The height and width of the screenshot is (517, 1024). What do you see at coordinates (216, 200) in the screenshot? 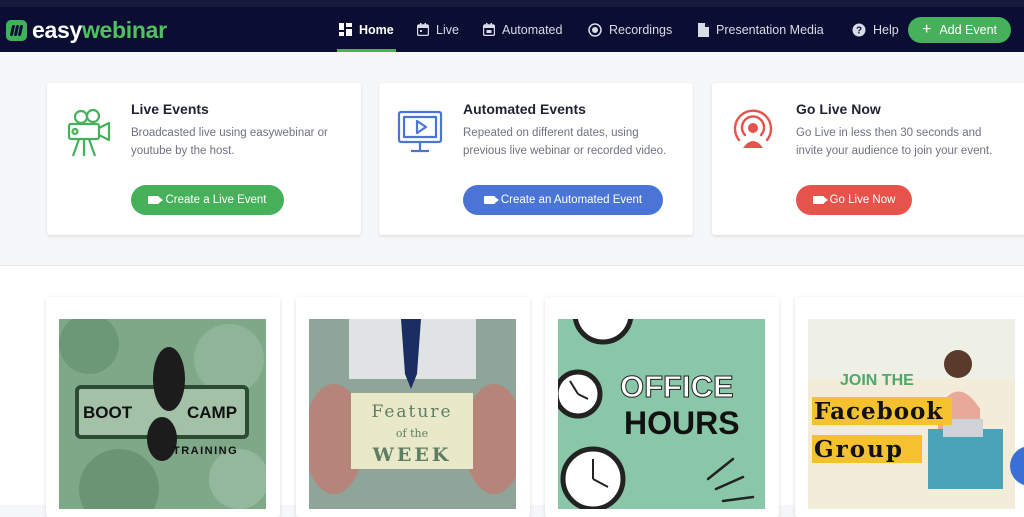
I see `create-live-event-label: Create a Live Event` at bounding box center [216, 200].